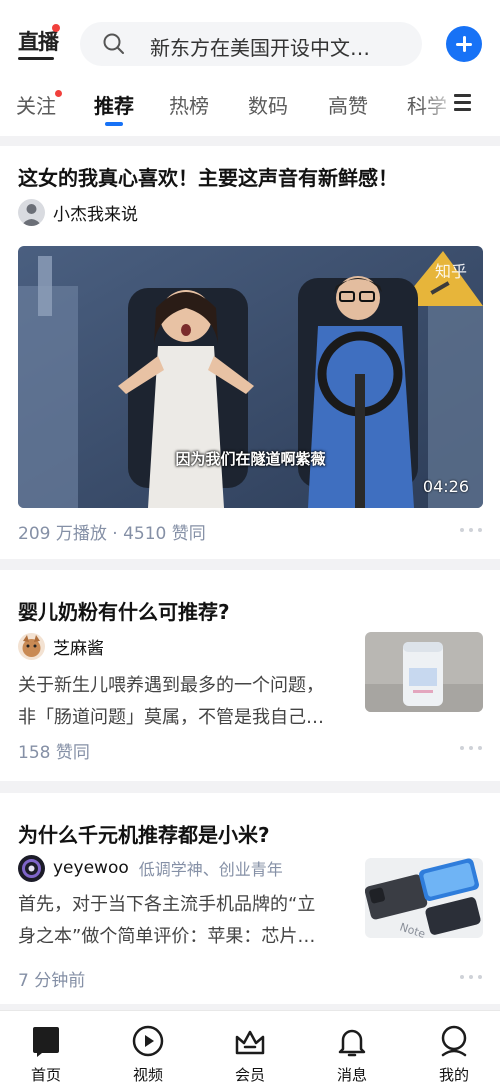 This screenshot has height=1090, width=500. Describe the element at coordinates (147, 1075) in the screenshot. I see `nav-label: 视频` at that location.